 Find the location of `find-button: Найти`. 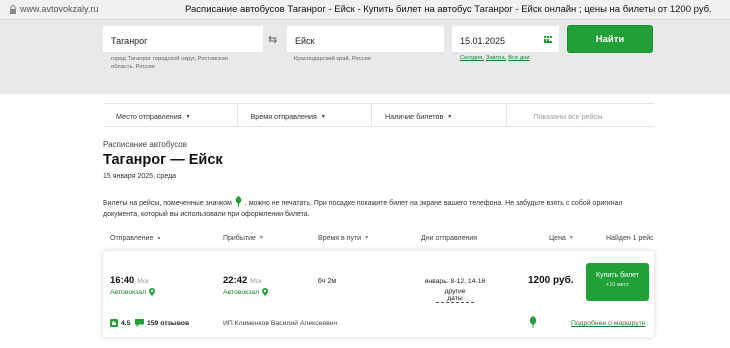

find-button: Найти is located at coordinates (610, 39).